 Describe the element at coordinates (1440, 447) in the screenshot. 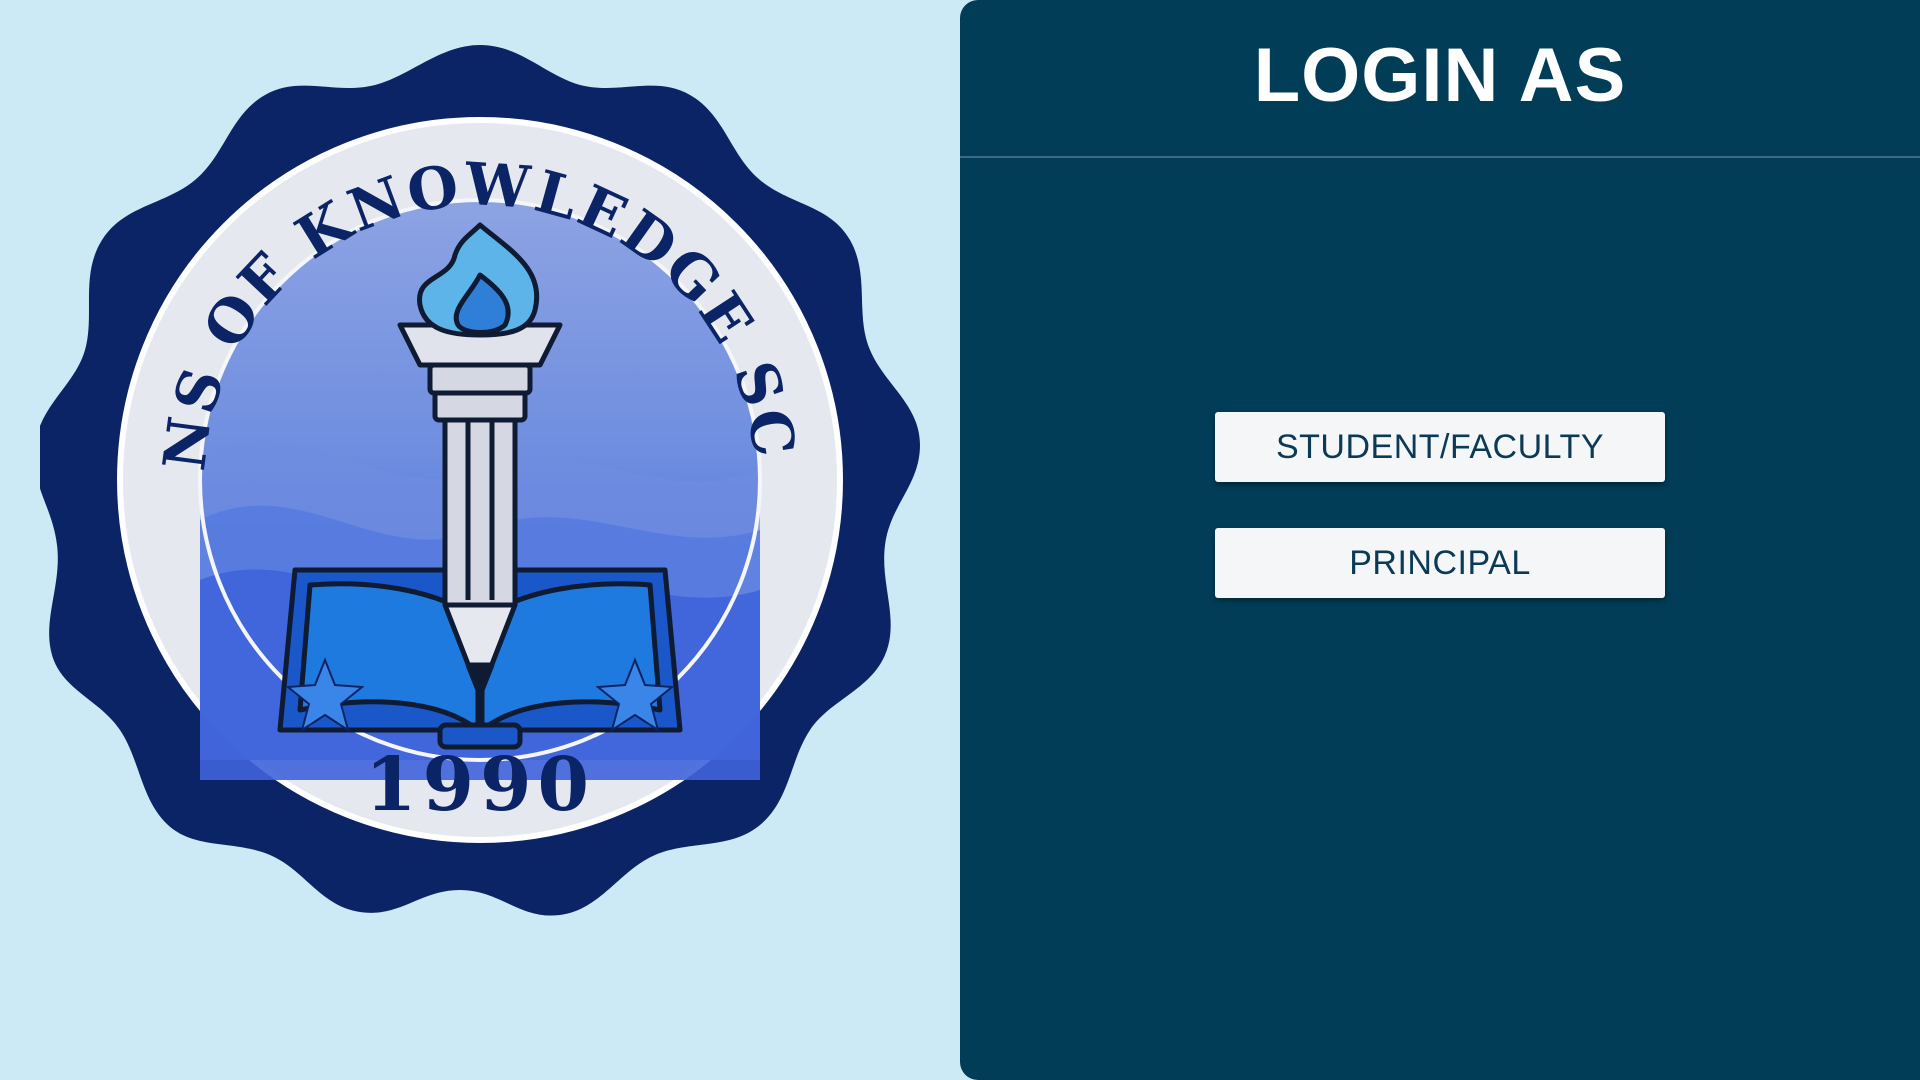

I see `student-faculty-button: STUDENT/FACULTY` at that location.